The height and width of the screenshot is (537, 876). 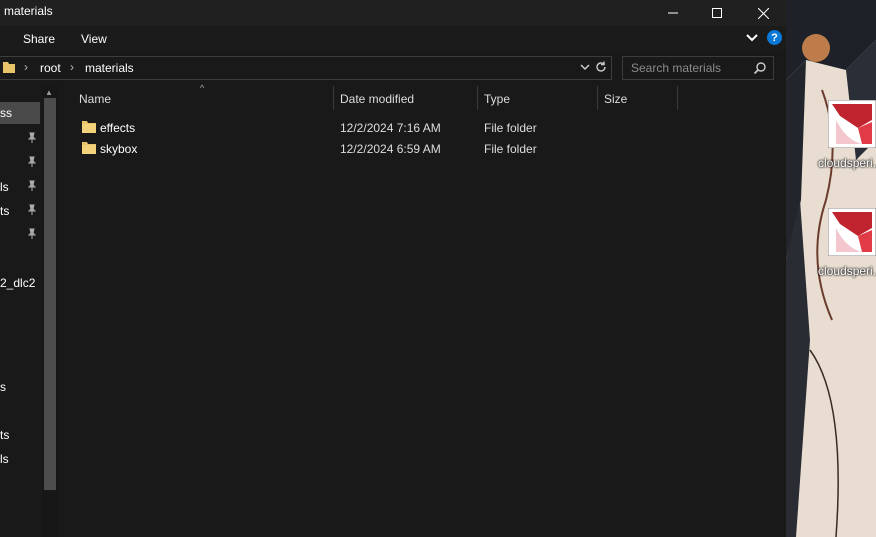 What do you see at coordinates (17, 283) in the screenshot?
I see `nav-item: 2_dlc2` at bounding box center [17, 283].